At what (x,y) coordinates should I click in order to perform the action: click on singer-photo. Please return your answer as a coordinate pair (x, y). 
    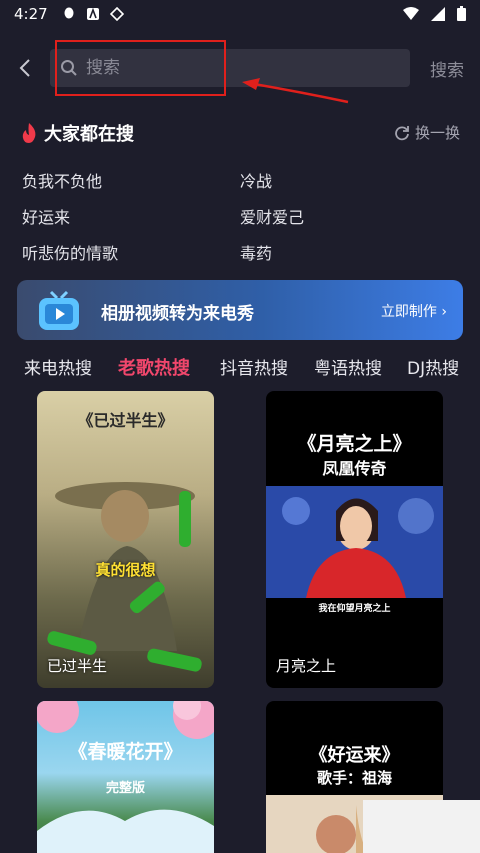
    Looking at the image, I should click on (354, 542).